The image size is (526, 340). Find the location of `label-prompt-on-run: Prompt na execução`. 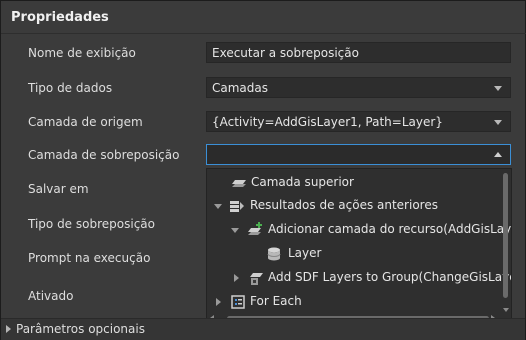

label-prompt-on-run: Prompt na execução is located at coordinates (89, 258).